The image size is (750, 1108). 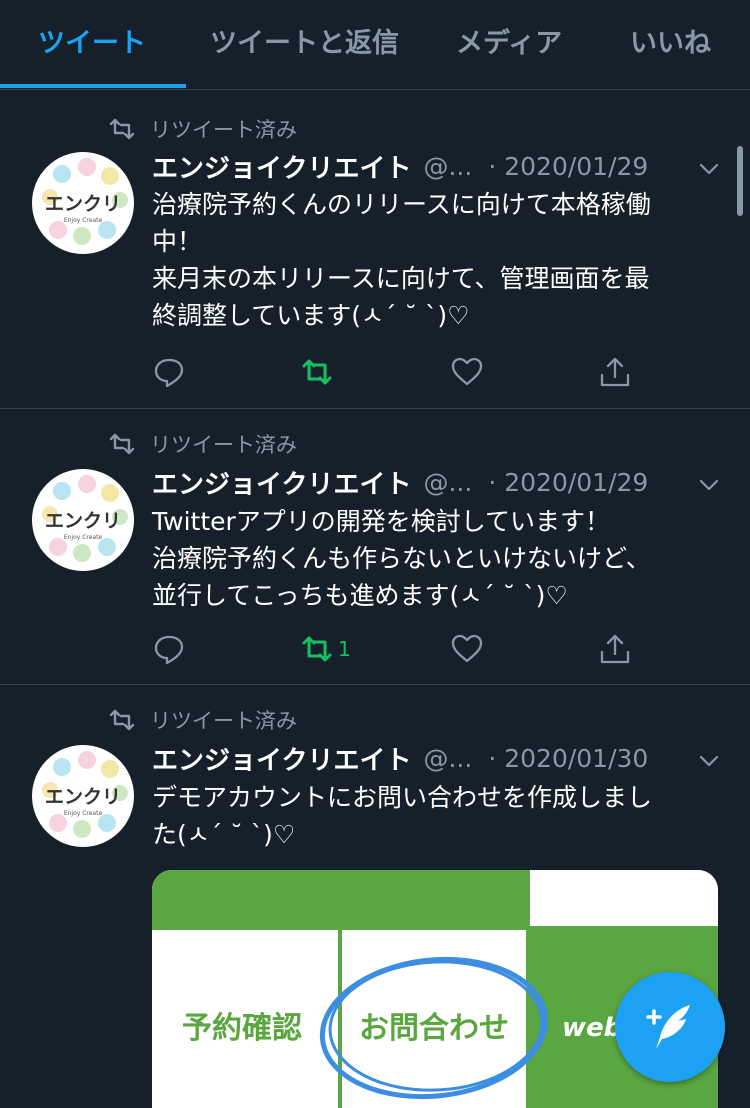 What do you see at coordinates (401, 278) in the screenshot?
I see `tweet-text-line: 来月末の本リリースに向けて、管理画面を最` at bounding box center [401, 278].